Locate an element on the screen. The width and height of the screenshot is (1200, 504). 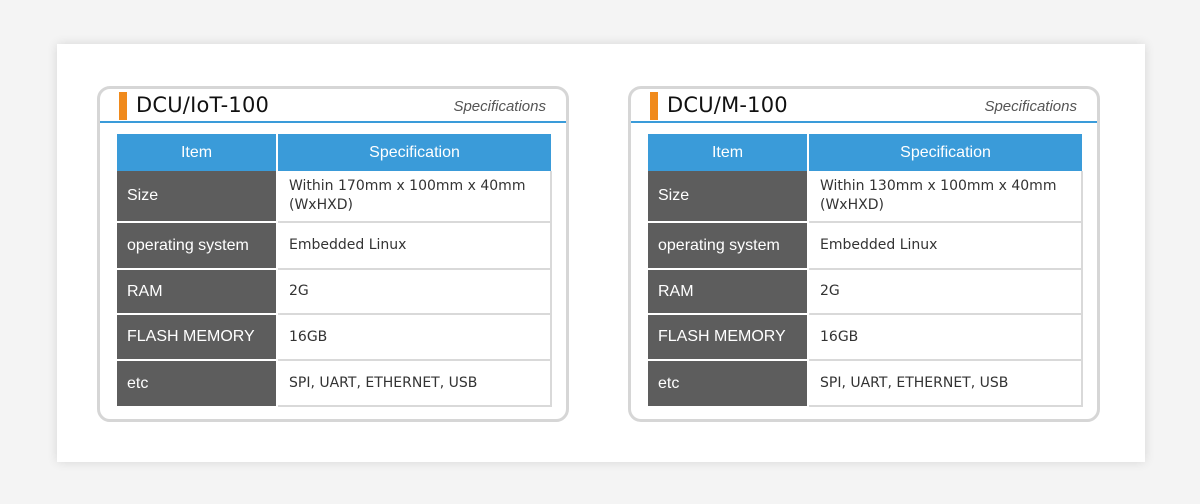
row-spec-value: Within 170mm x 100mm x 40mm (WxHXD) is located at coordinates (414, 197).